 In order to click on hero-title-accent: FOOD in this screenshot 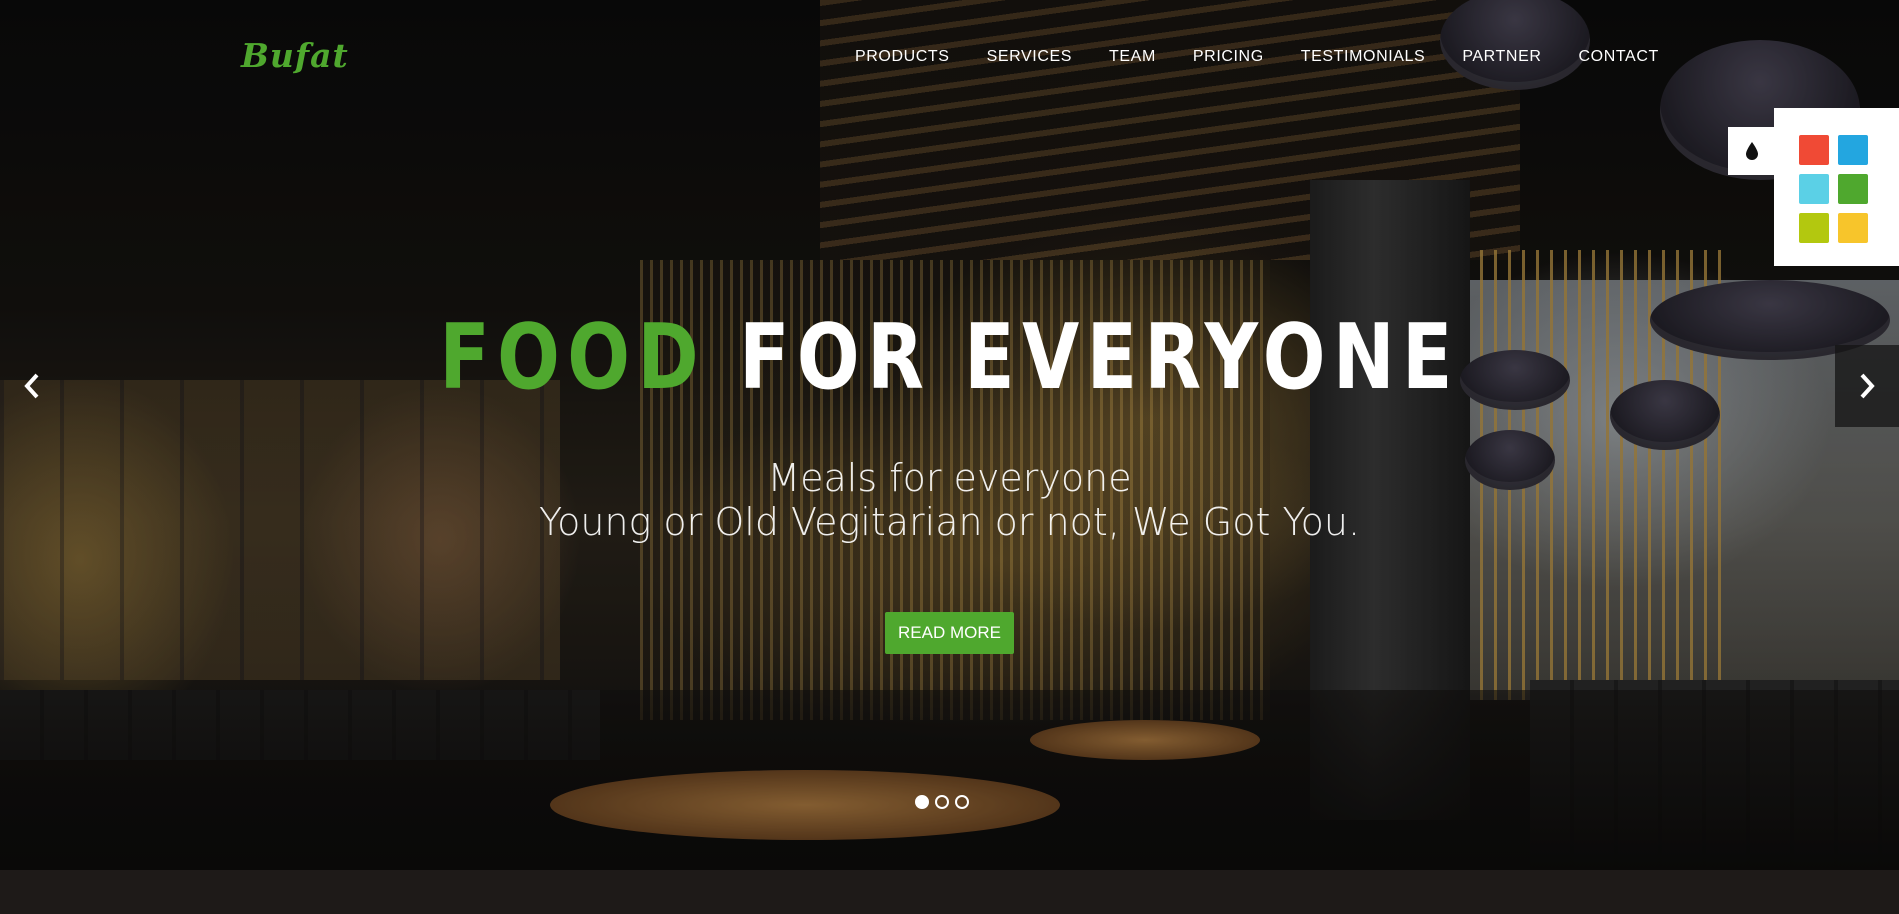, I will do `click(573, 357)`.